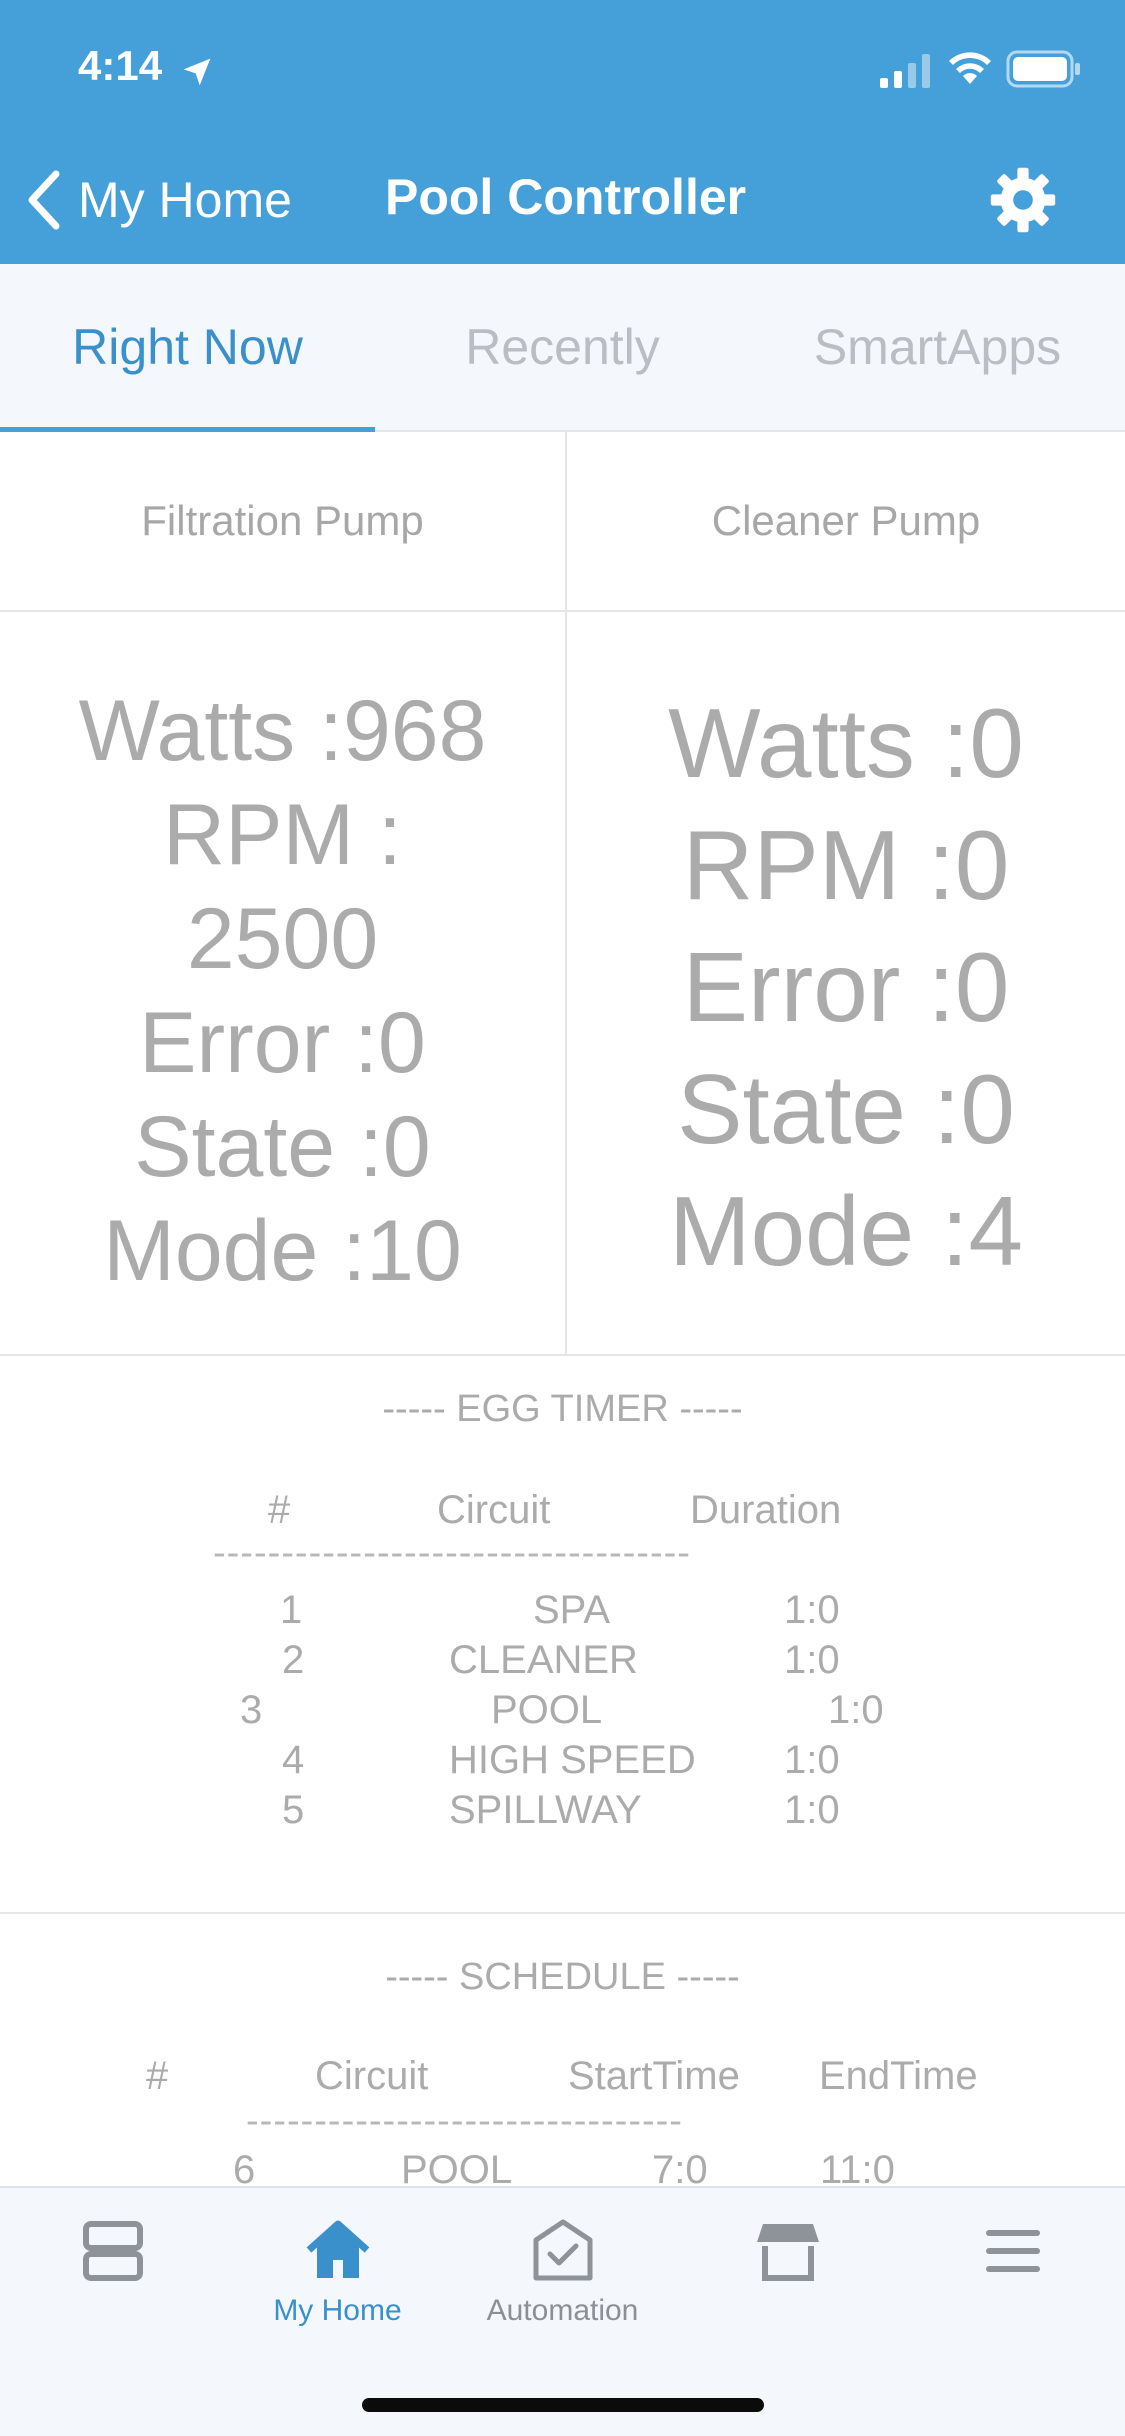 The width and height of the screenshot is (1125, 2436). I want to click on header-bar: 4:14 My Home Pool Controller, so click(562, 132).